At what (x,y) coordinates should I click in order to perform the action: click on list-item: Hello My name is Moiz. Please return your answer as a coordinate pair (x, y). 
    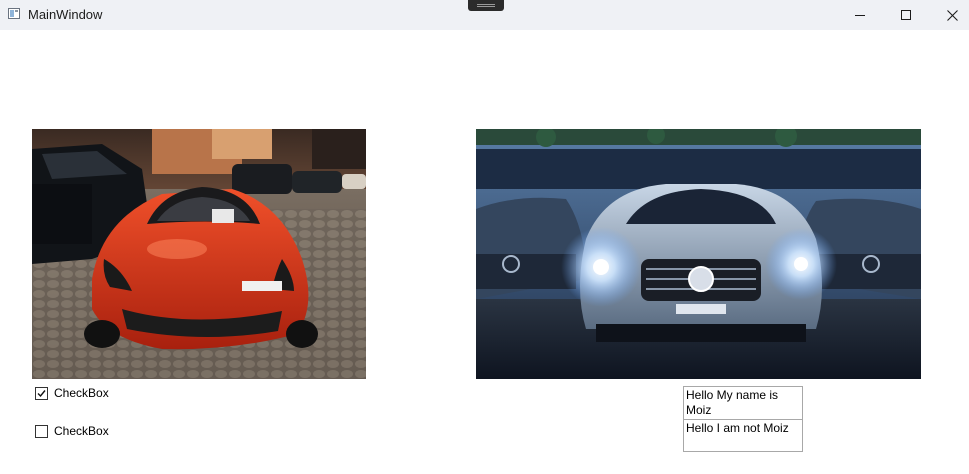
    Looking at the image, I should click on (743, 403).